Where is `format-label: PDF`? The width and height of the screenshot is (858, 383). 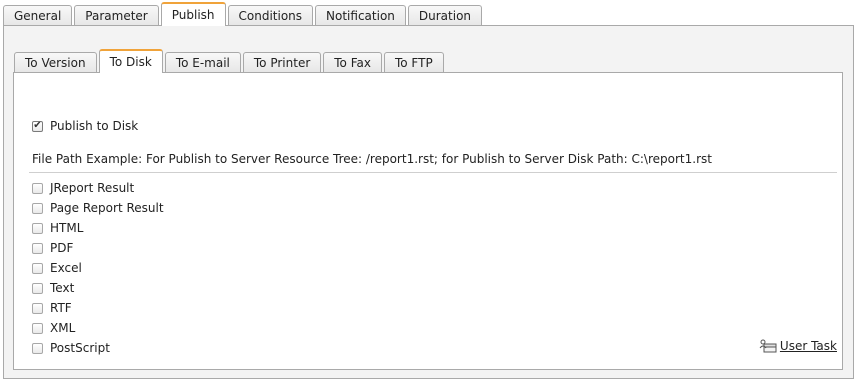
format-label: PDF is located at coordinates (62, 248).